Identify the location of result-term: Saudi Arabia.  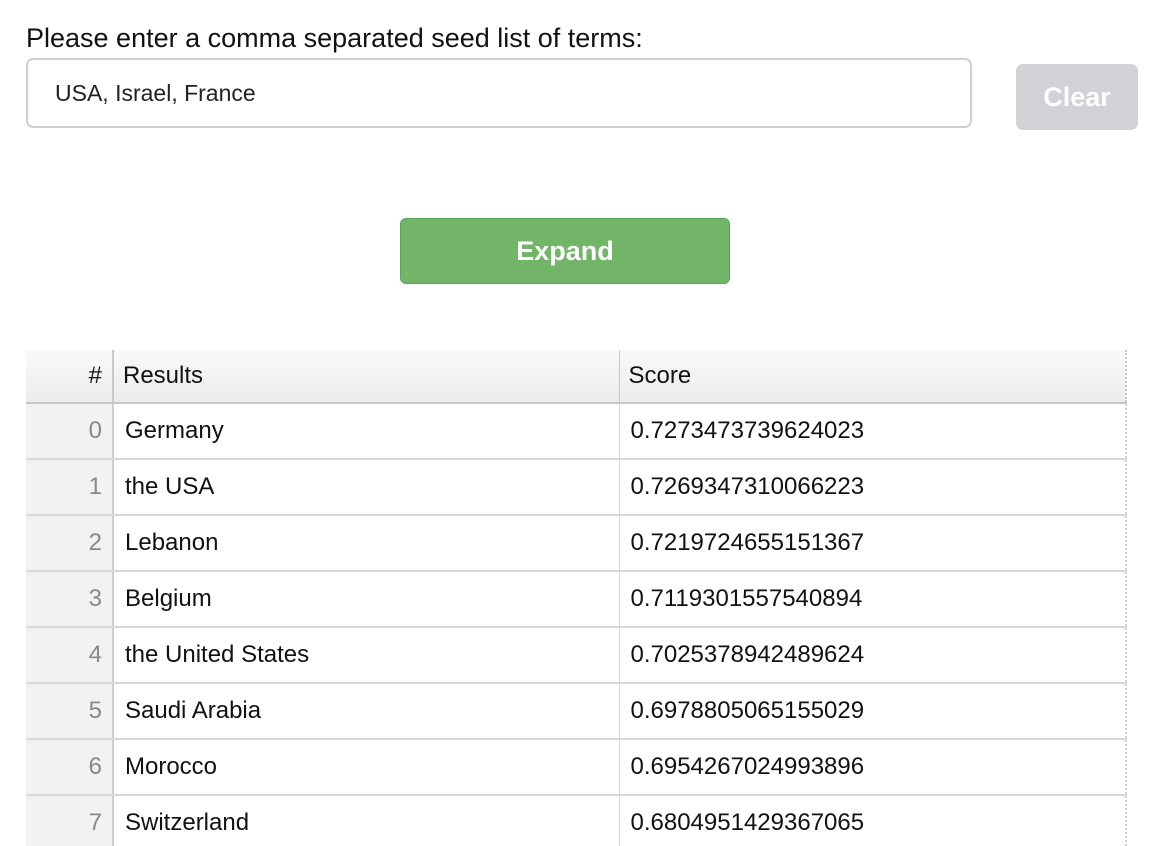
(366, 711).